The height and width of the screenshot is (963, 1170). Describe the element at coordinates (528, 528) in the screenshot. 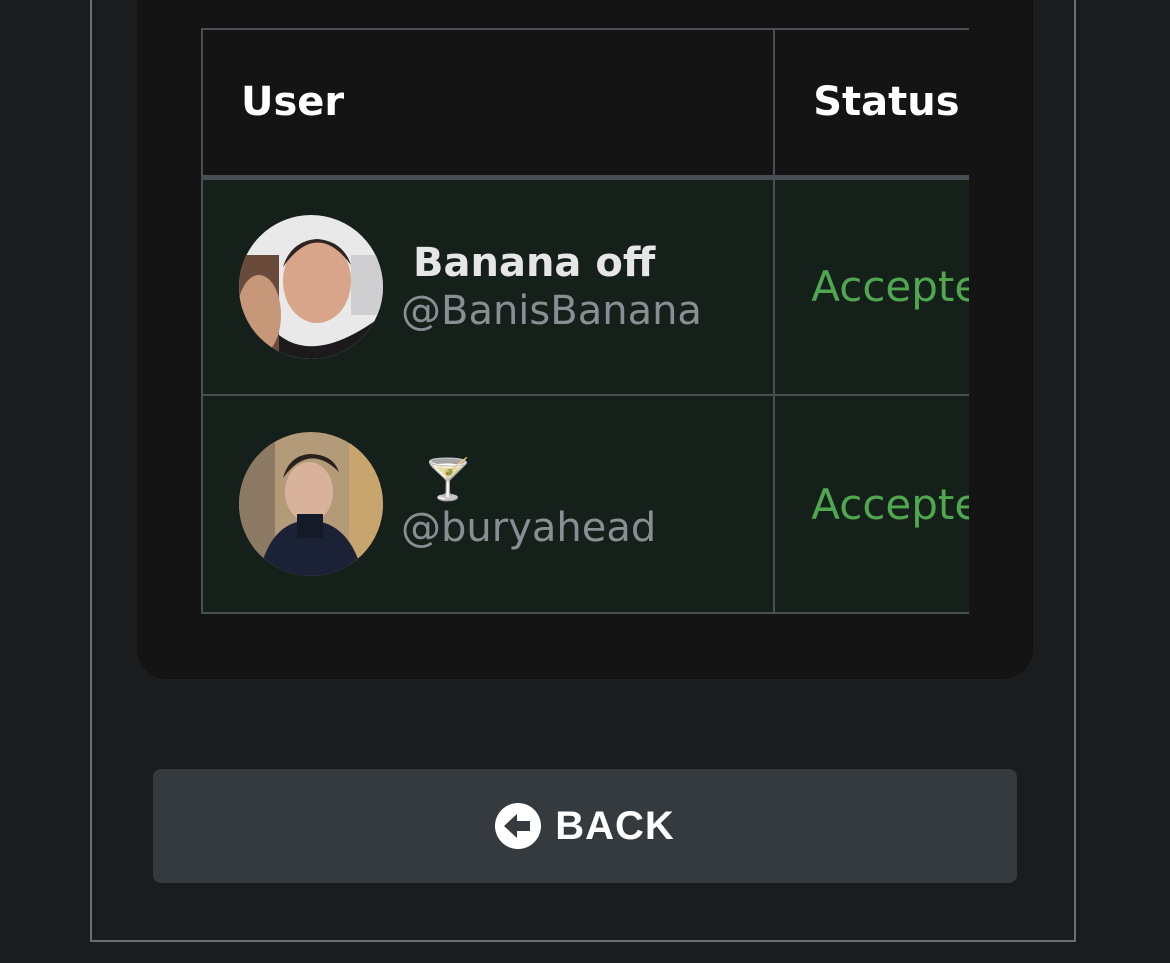

I see `user-handle: @buryahead` at that location.